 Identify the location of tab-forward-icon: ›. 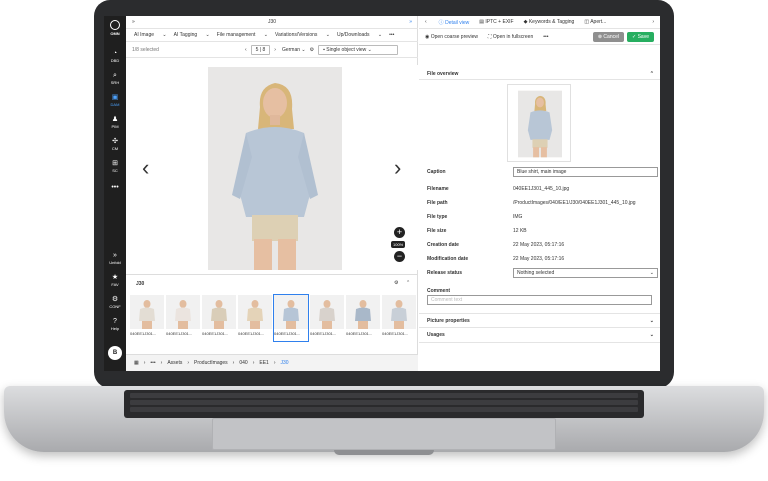
(653, 22).